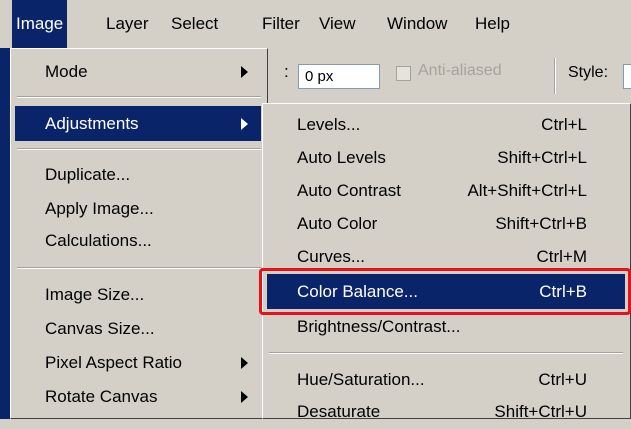 Image resolution: width=631 pixels, height=429 pixels. Describe the element at coordinates (564, 124) in the screenshot. I see `menu-item-levels-shortcut: Ctrl+L` at that location.